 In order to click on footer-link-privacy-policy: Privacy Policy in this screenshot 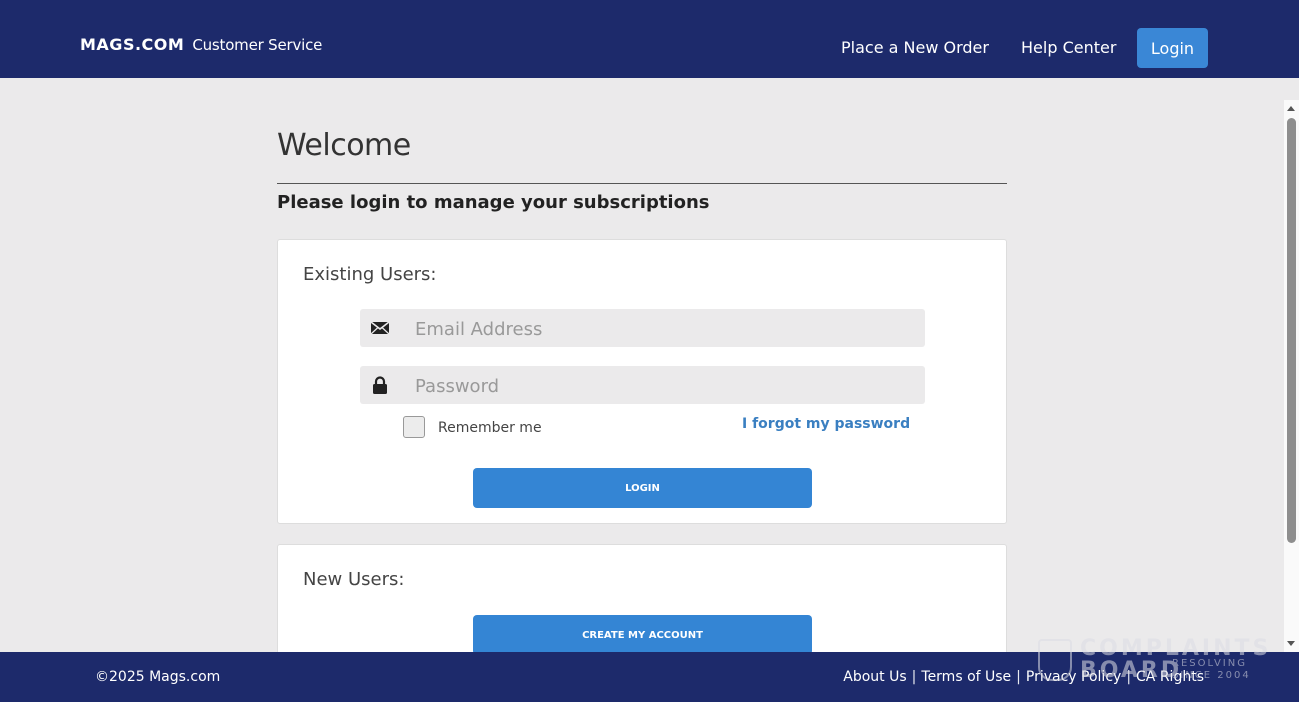, I will do `click(1073, 677)`.